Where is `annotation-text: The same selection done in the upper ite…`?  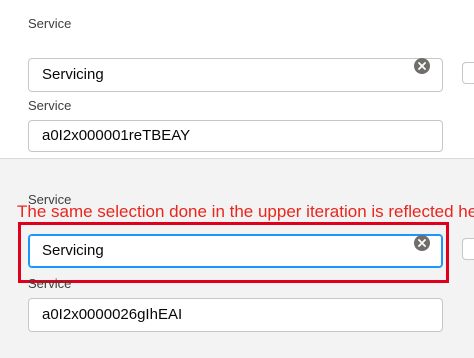
annotation-text: The same selection done in the upper ite… is located at coordinates (245, 211).